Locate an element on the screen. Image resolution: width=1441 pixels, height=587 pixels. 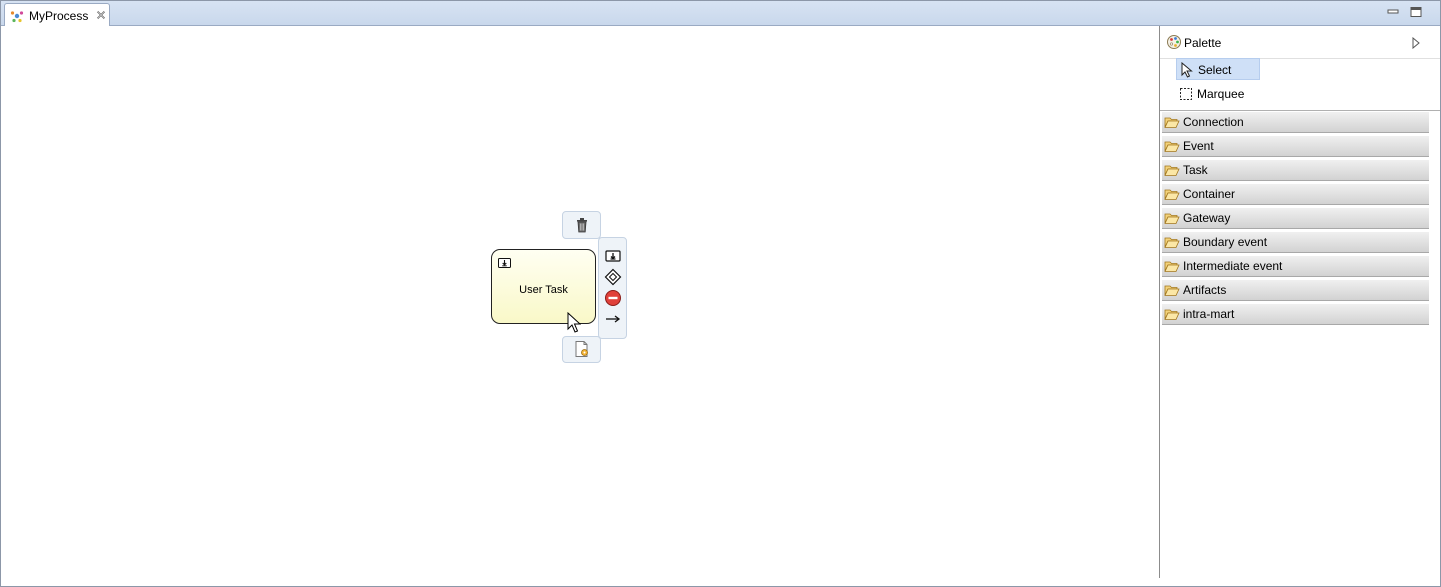
palette-header: Palette is located at coordinates (1300, 42).